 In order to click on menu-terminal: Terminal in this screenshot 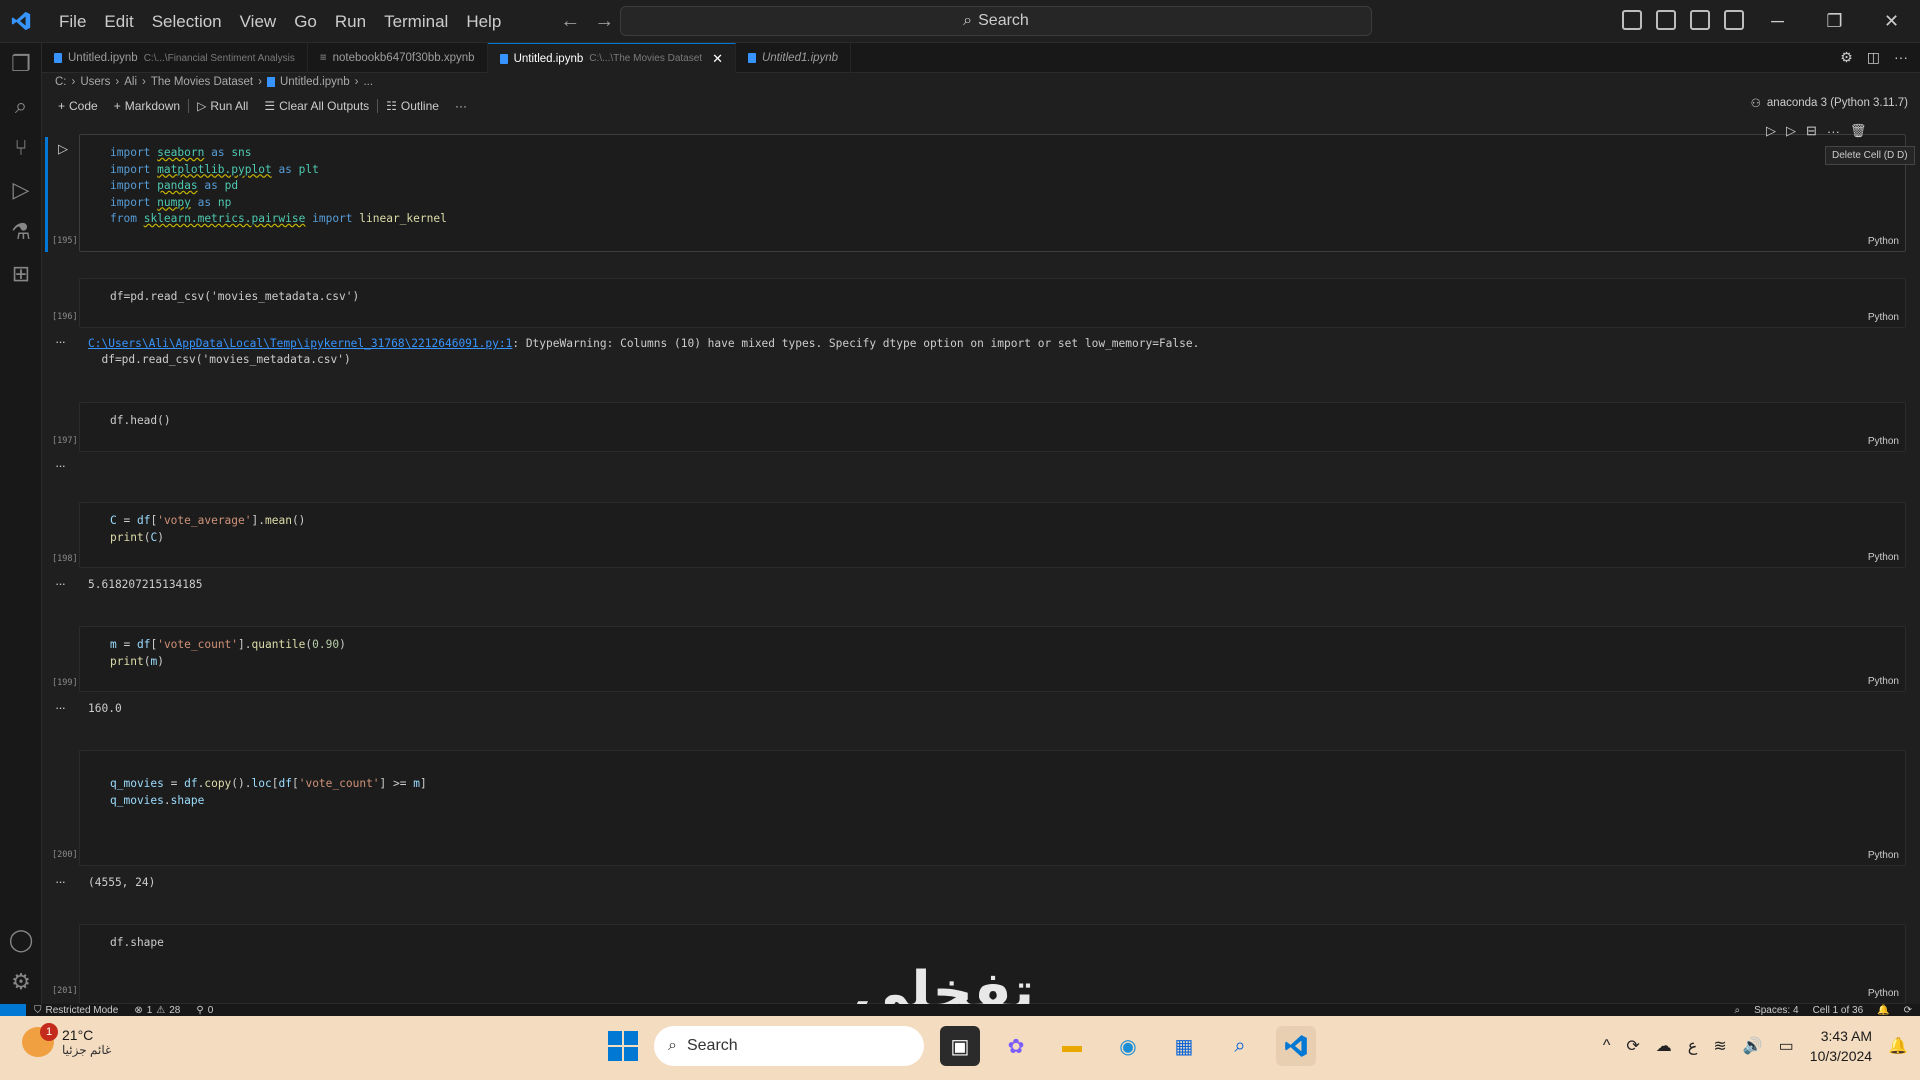, I will do `click(416, 21)`.